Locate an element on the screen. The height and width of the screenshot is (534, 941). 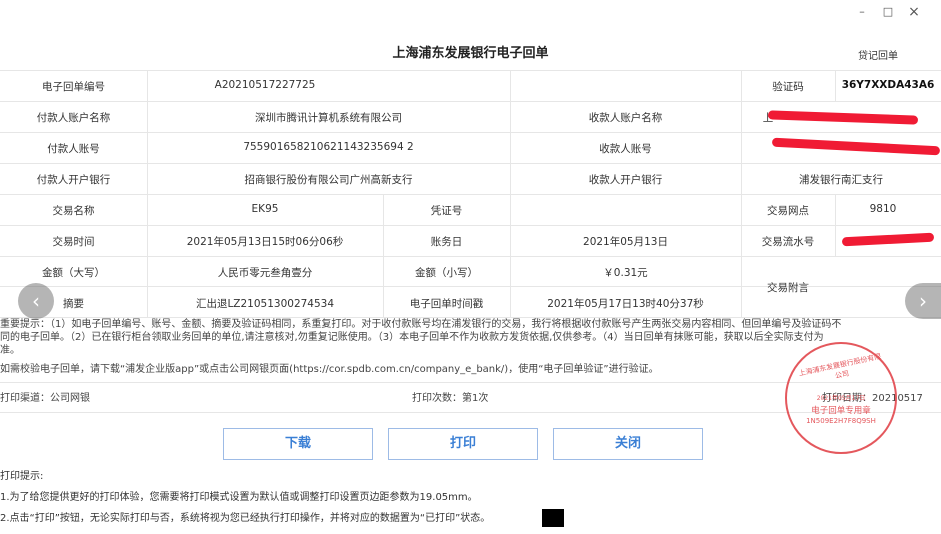
receipt-number-value: A20210517227725 is located at coordinates (265, 85).